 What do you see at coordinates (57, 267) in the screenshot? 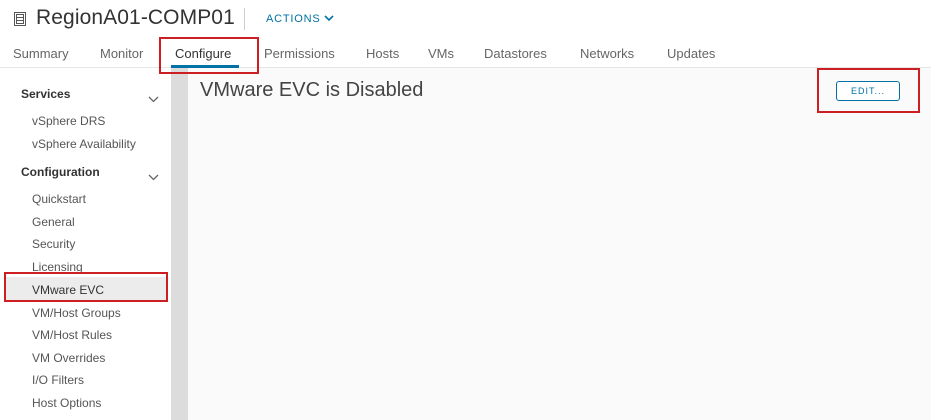
I see `sidebar-item-licensing: Licensing` at bounding box center [57, 267].